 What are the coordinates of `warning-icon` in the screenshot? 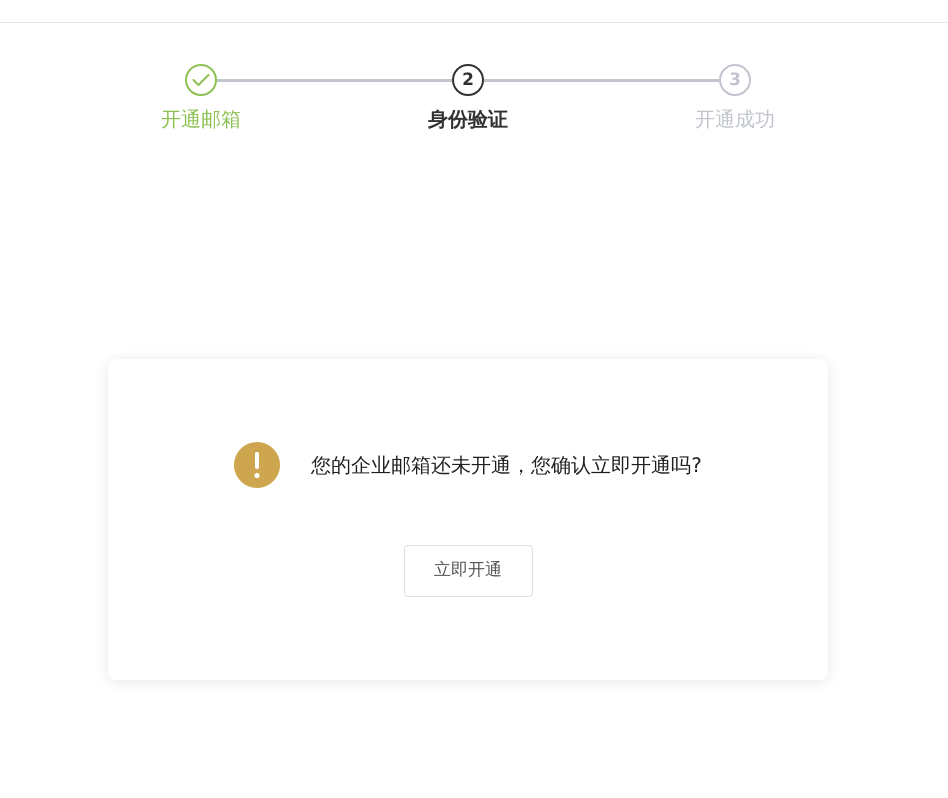 It's located at (257, 465).